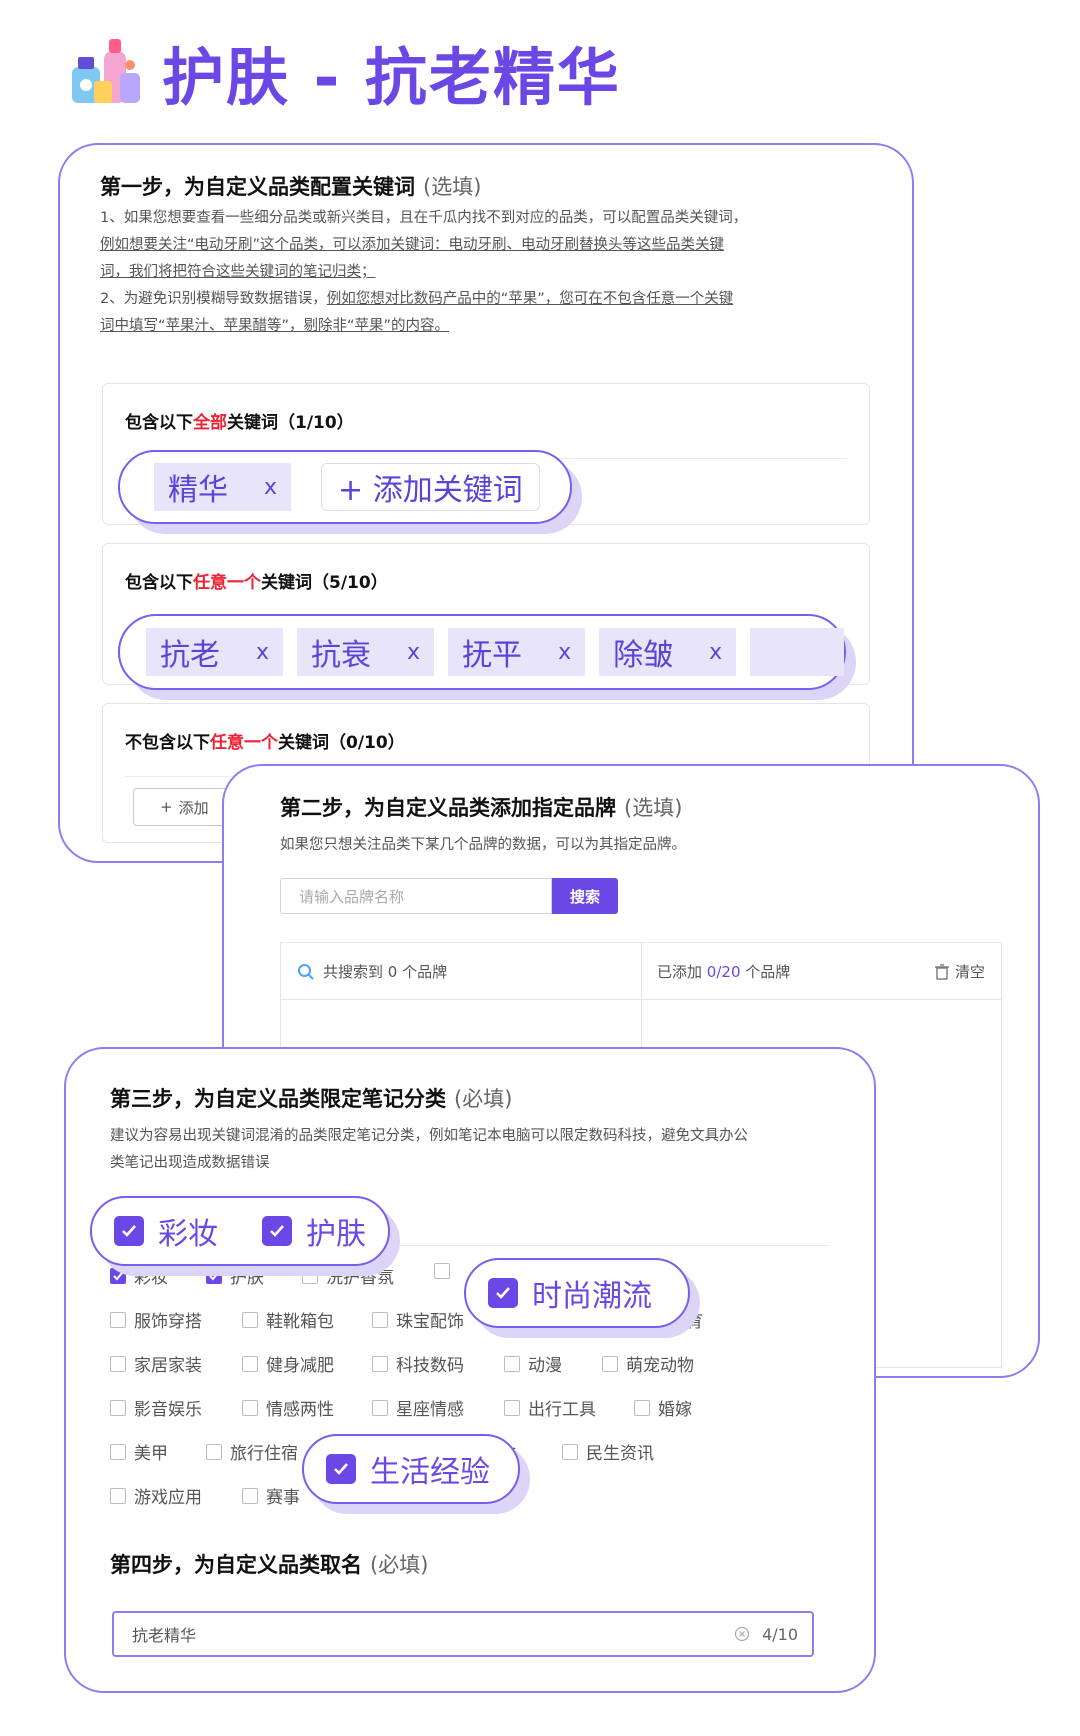  What do you see at coordinates (166, 807) in the screenshot?
I see `plus-icon: +` at bounding box center [166, 807].